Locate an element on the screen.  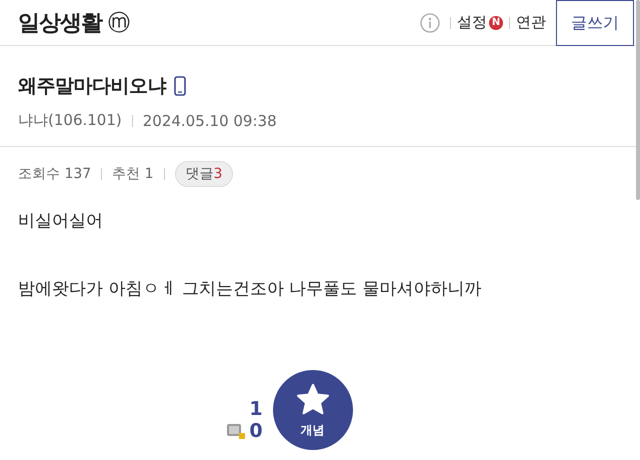
fixed-count: 0 is located at coordinates (256, 431).